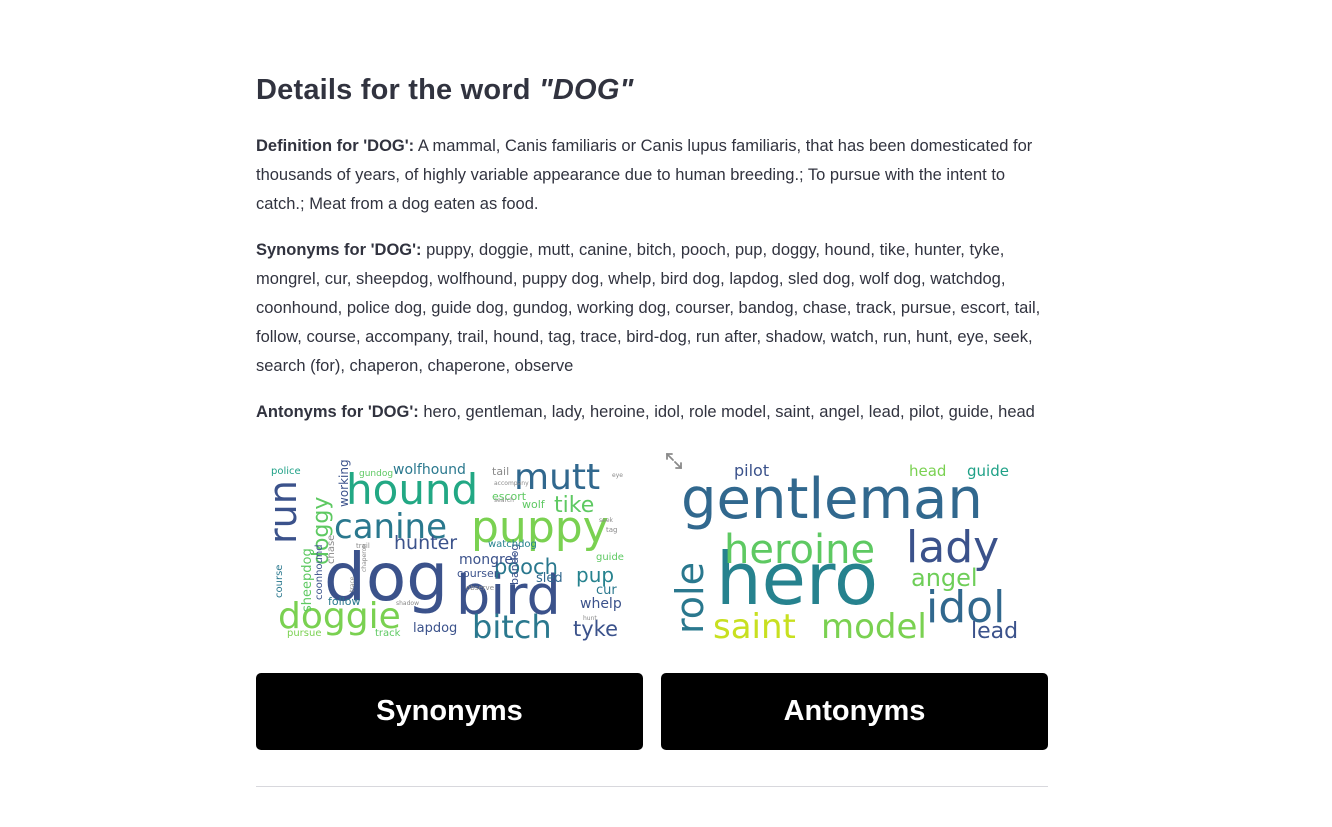 Image resolution: width=1332 pixels, height=827 pixels. What do you see at coordinates (610, 557) in the screenshot?
I see `synonym-cloud-word: guide` at bounding box center [610, 557].